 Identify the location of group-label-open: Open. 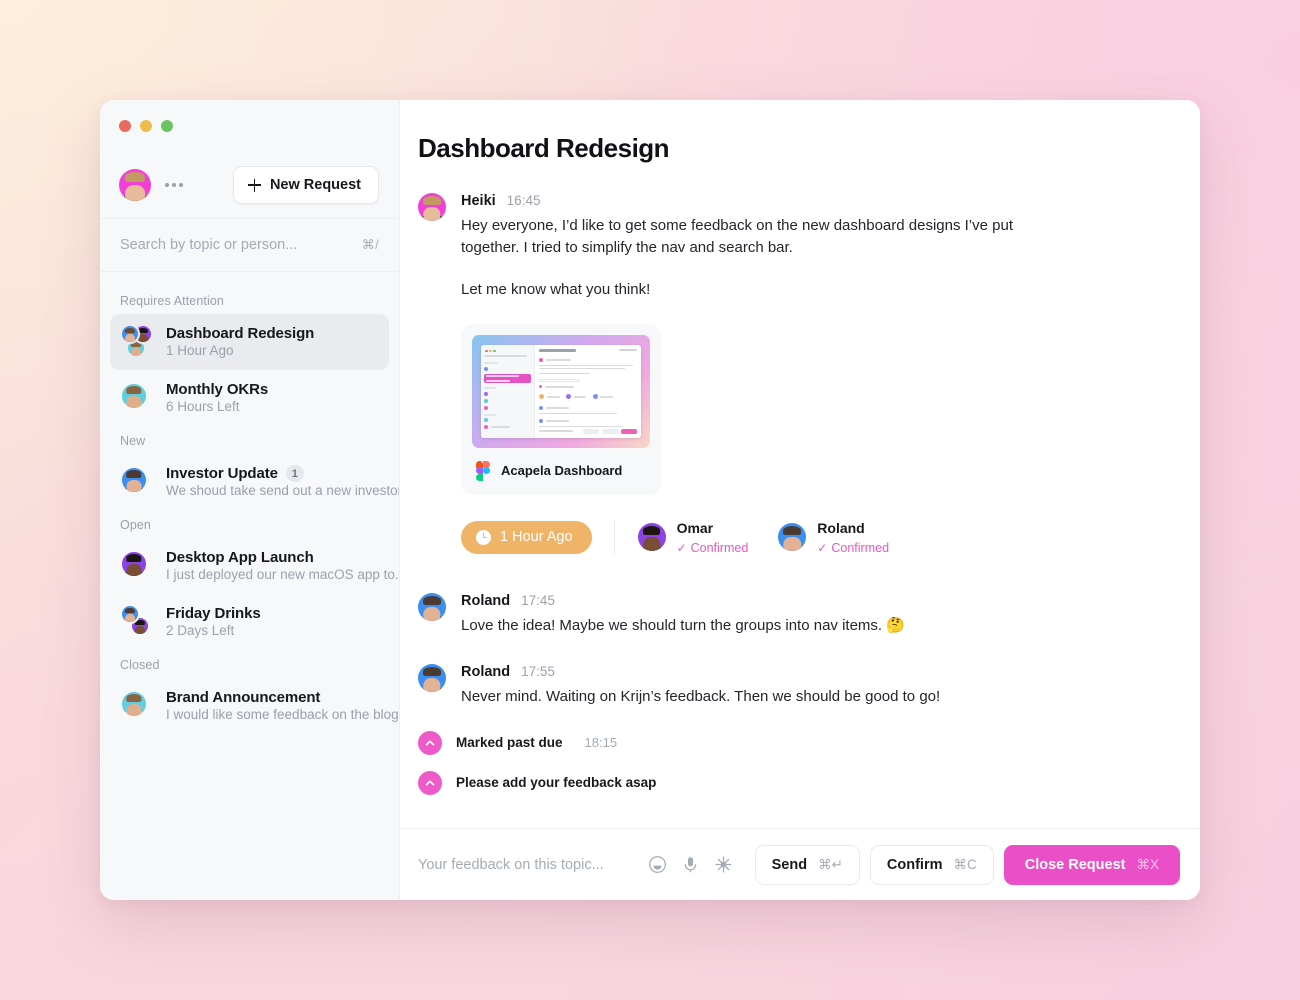
(135, 525).